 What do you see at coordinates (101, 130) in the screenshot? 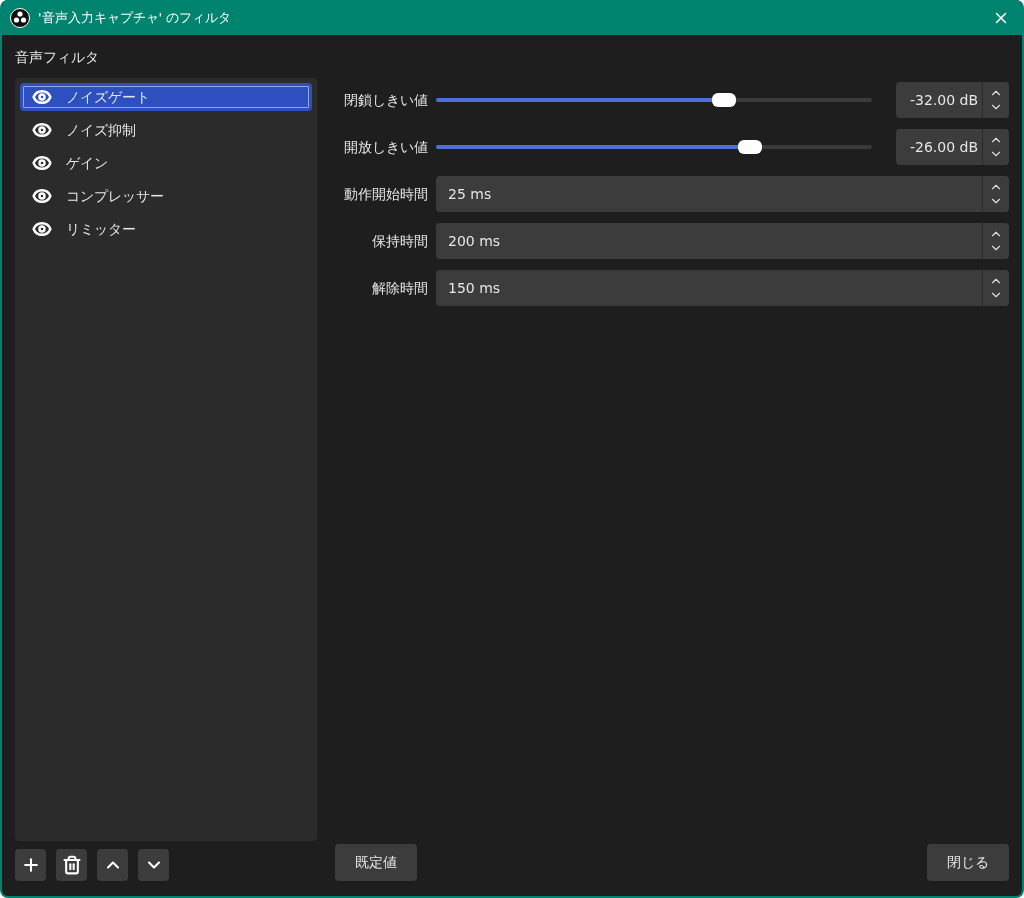
I see `filter-name: ノイズ抑制` at bounding box center [101, 130].